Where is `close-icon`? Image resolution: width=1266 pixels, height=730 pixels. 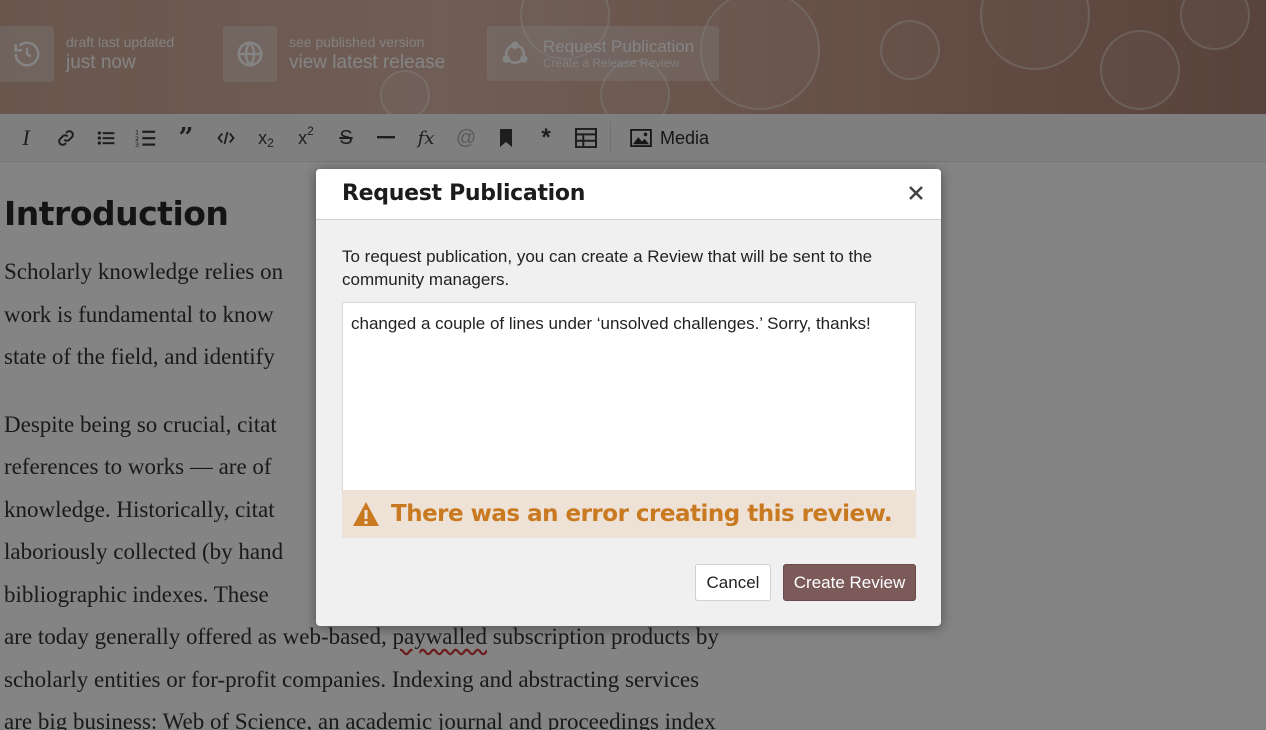
close-icon is located at coordinates (916, 193).